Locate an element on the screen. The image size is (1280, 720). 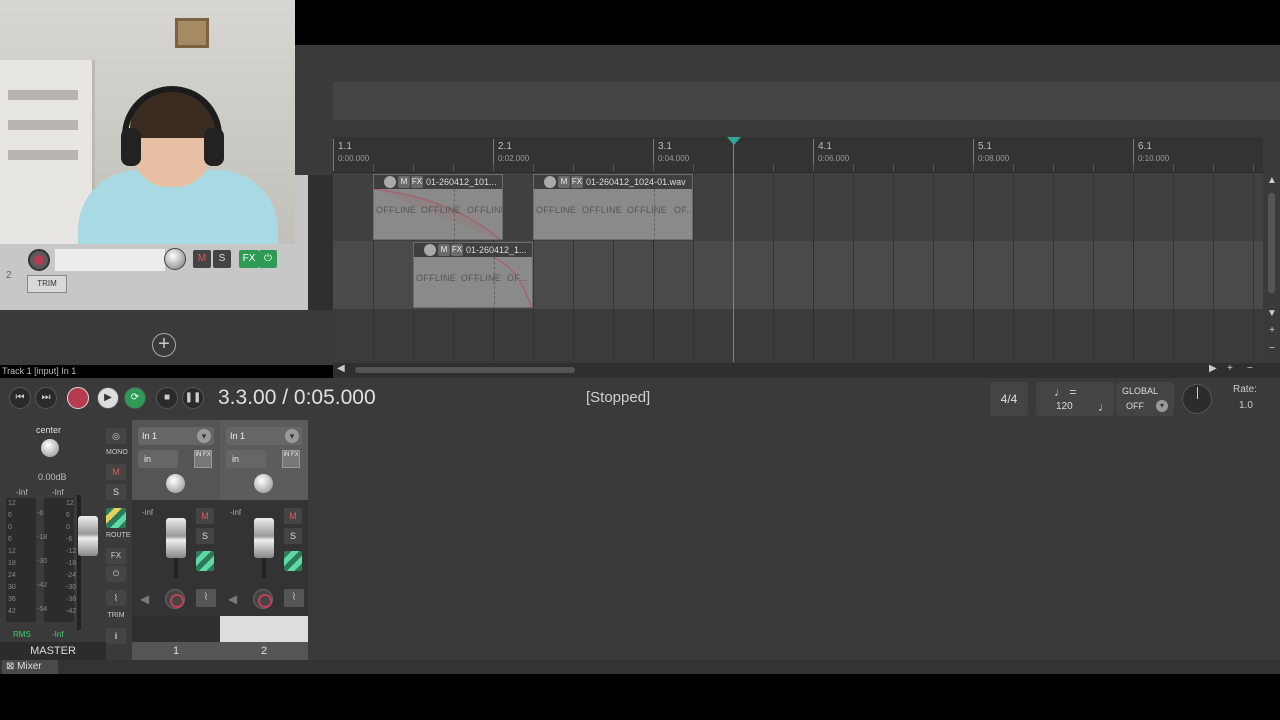
scroll-down-icon: ▼ is located at coordinates (1272, 313).